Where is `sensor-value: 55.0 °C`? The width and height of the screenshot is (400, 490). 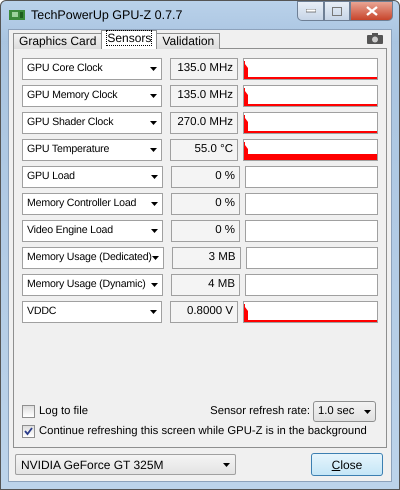 sensor-value: 55.0 °C is located at coordinates (204, 150).